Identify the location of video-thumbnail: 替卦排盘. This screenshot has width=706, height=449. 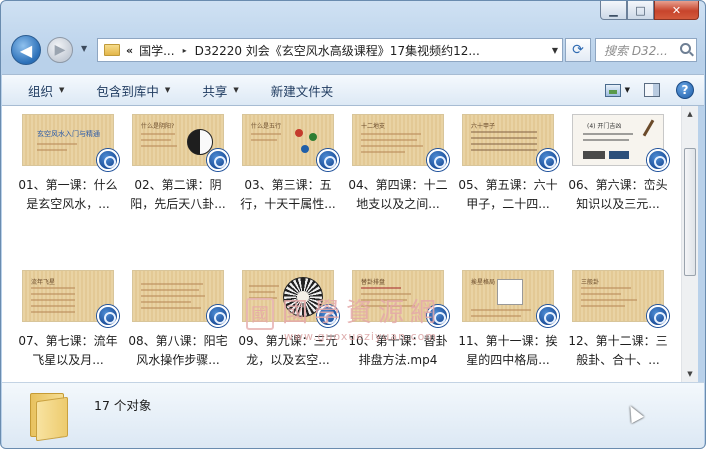
(400, 298).